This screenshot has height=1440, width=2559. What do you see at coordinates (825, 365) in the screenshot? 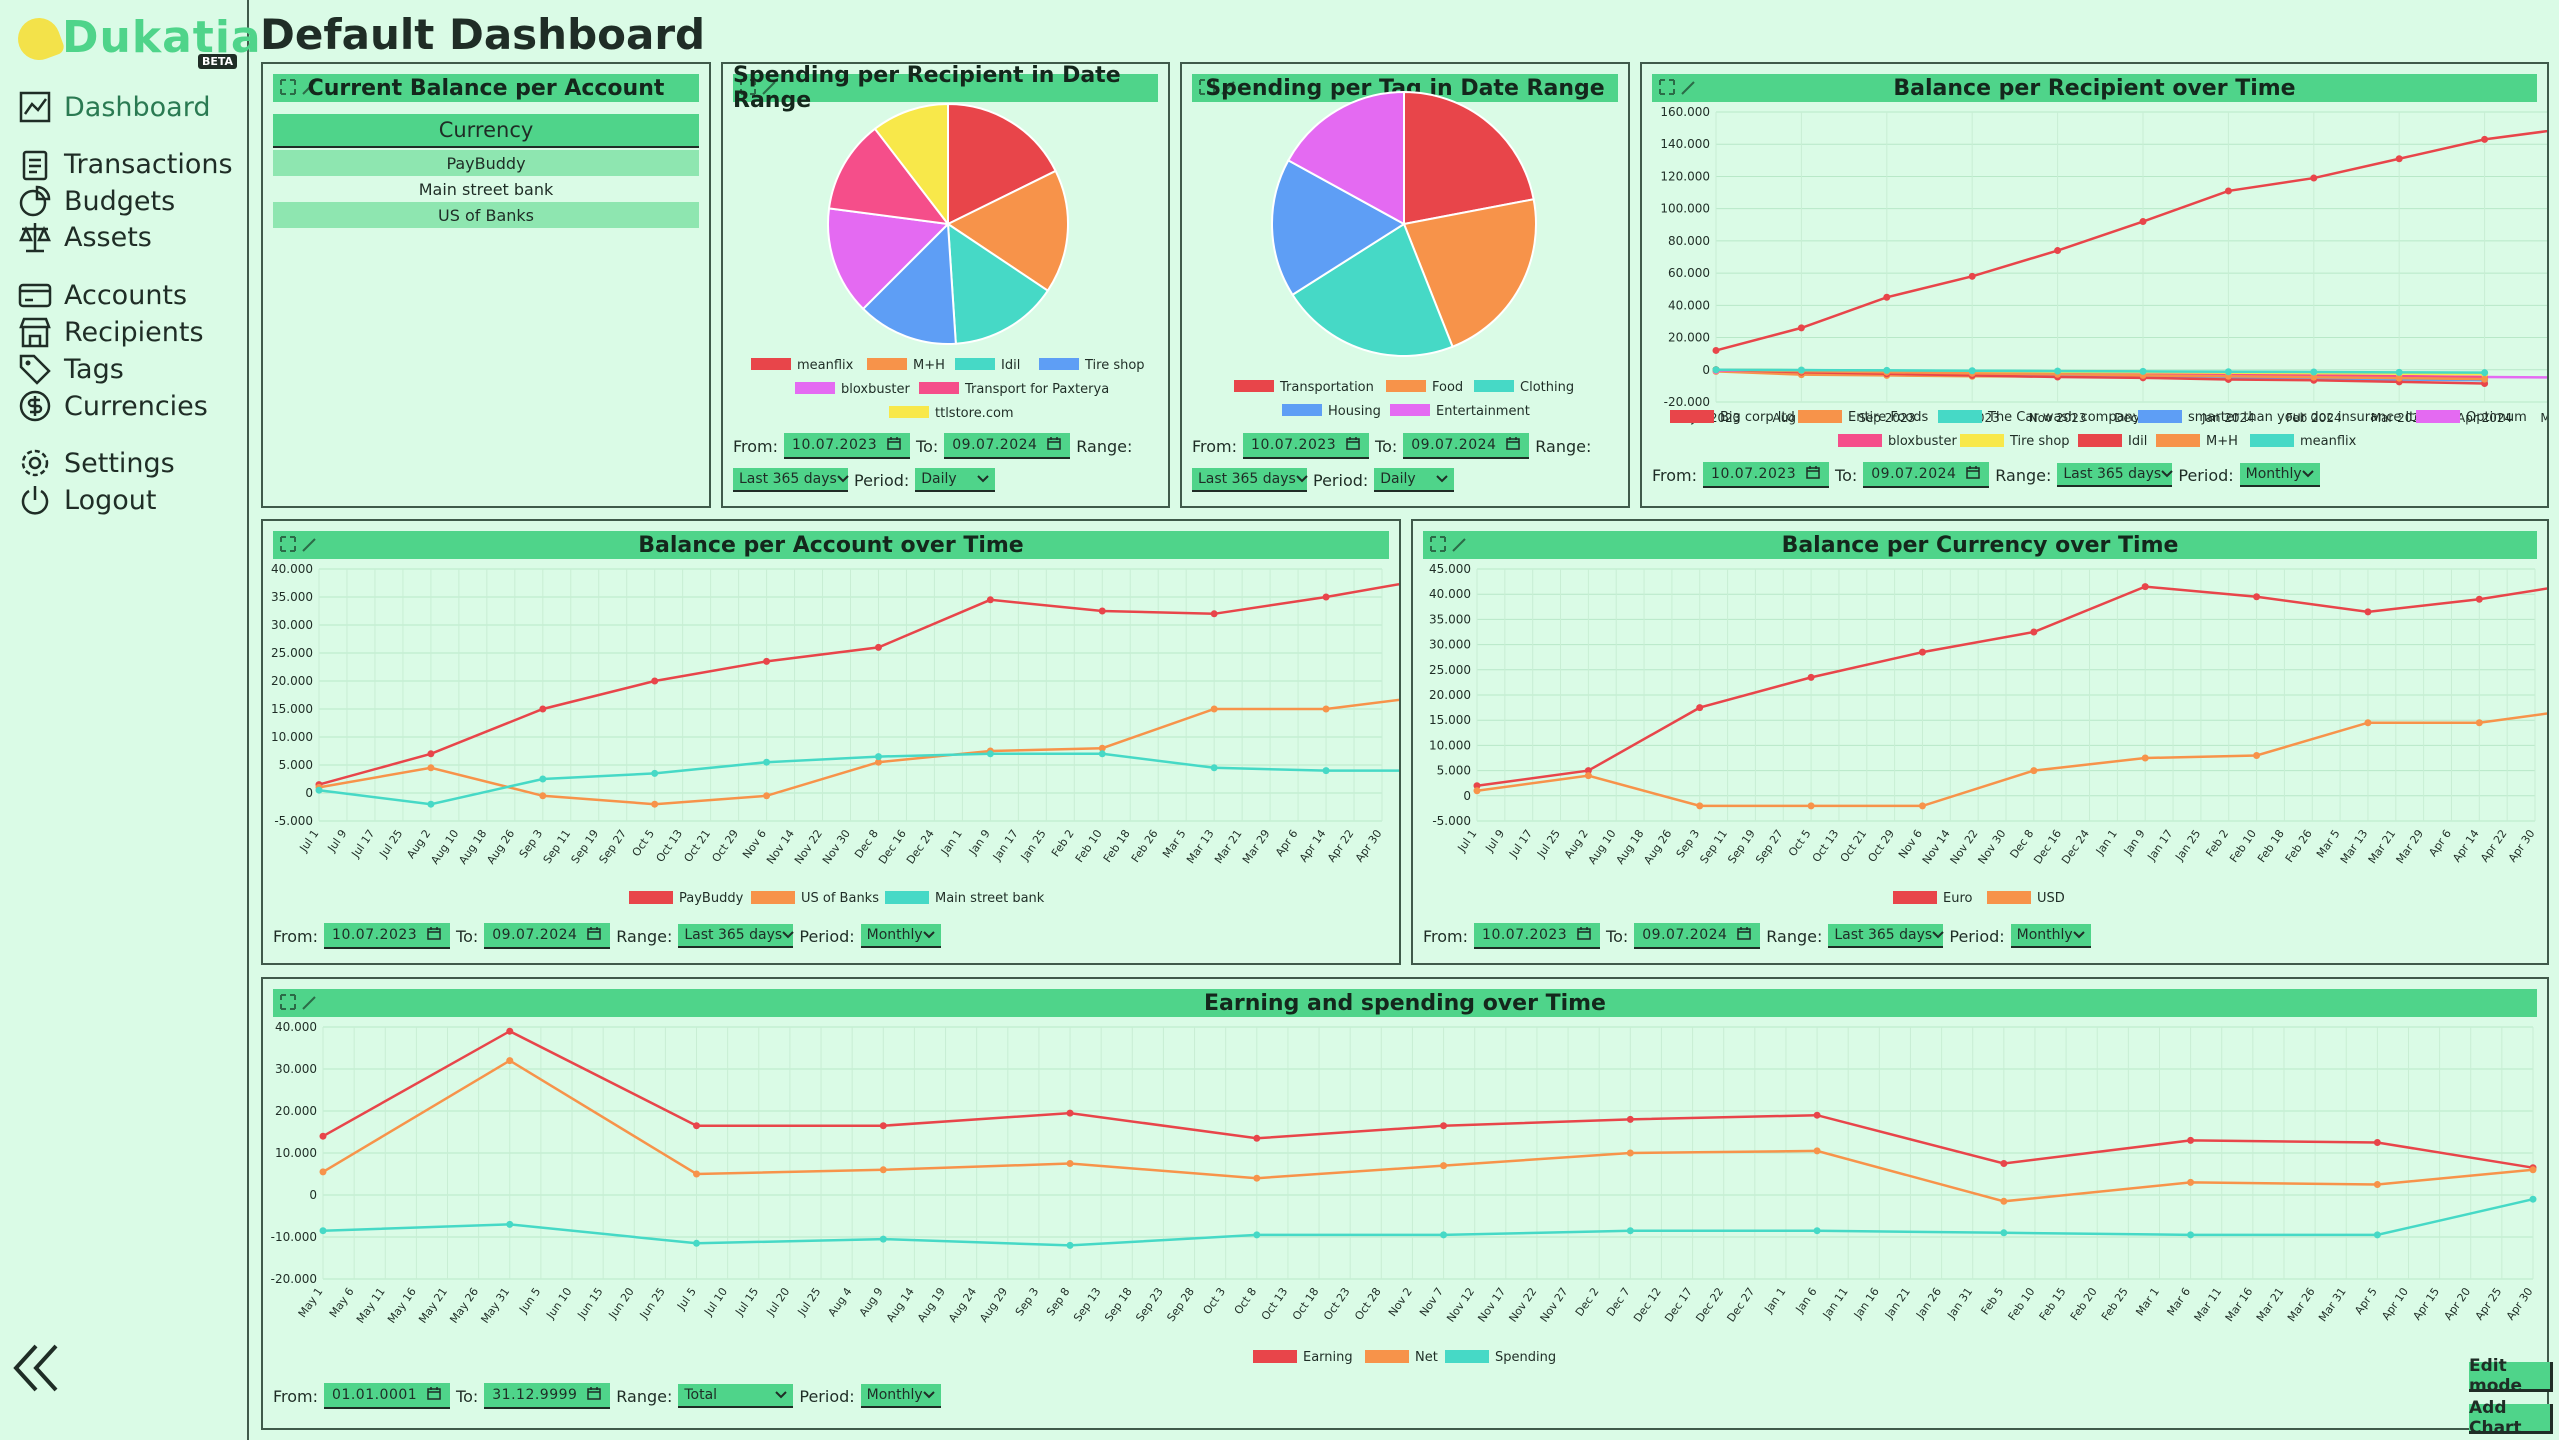
I see `legend-label: meanflix` at bounding box center [825, 365].